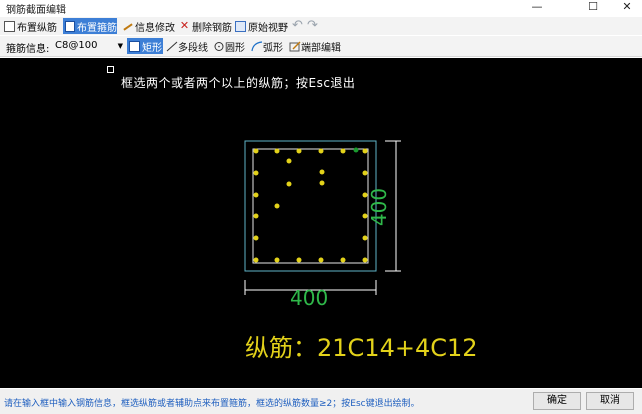  Describe the element at coordinates (273, 48) in the screenshot. I see `shape-arc-label: 弧形` at that location.